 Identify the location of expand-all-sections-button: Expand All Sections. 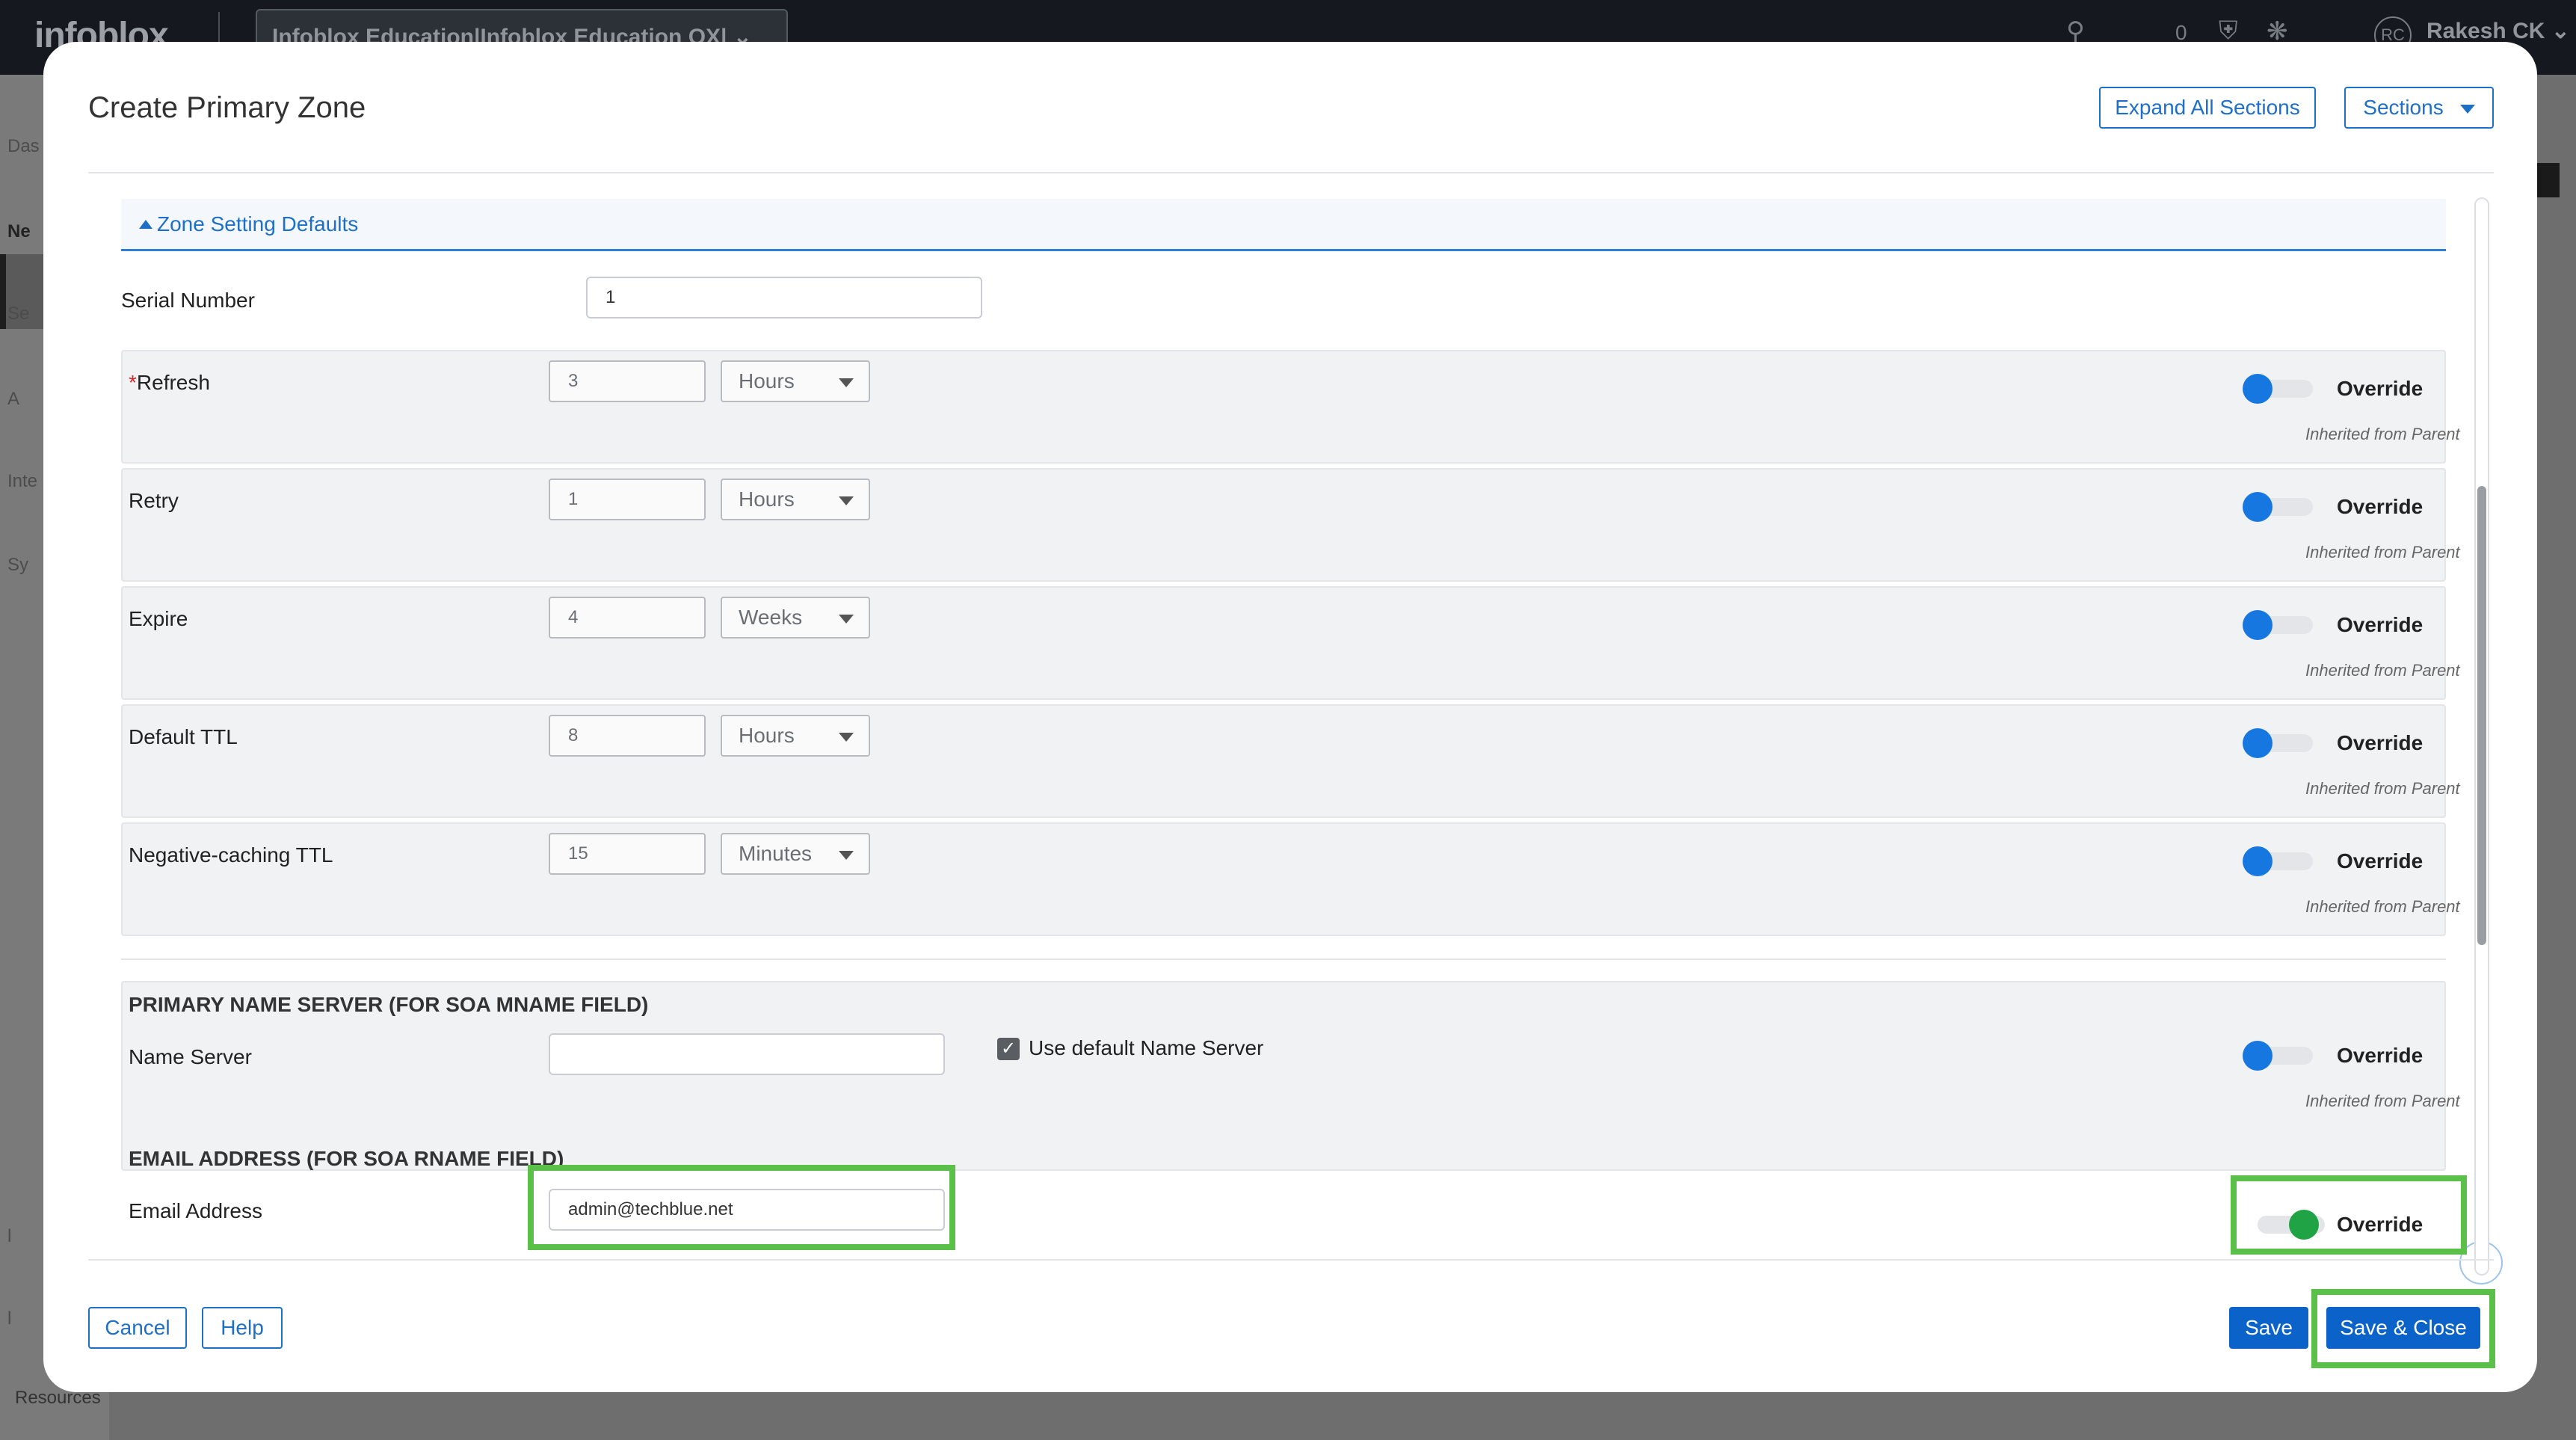
(2207, 108).